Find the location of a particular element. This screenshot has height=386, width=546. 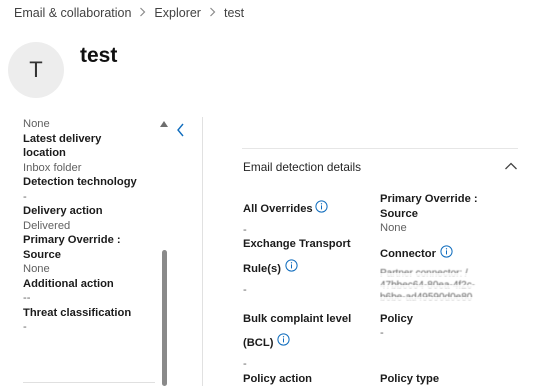

field-label-detection-technology: Detection technology is located at coordinates (80, 182).